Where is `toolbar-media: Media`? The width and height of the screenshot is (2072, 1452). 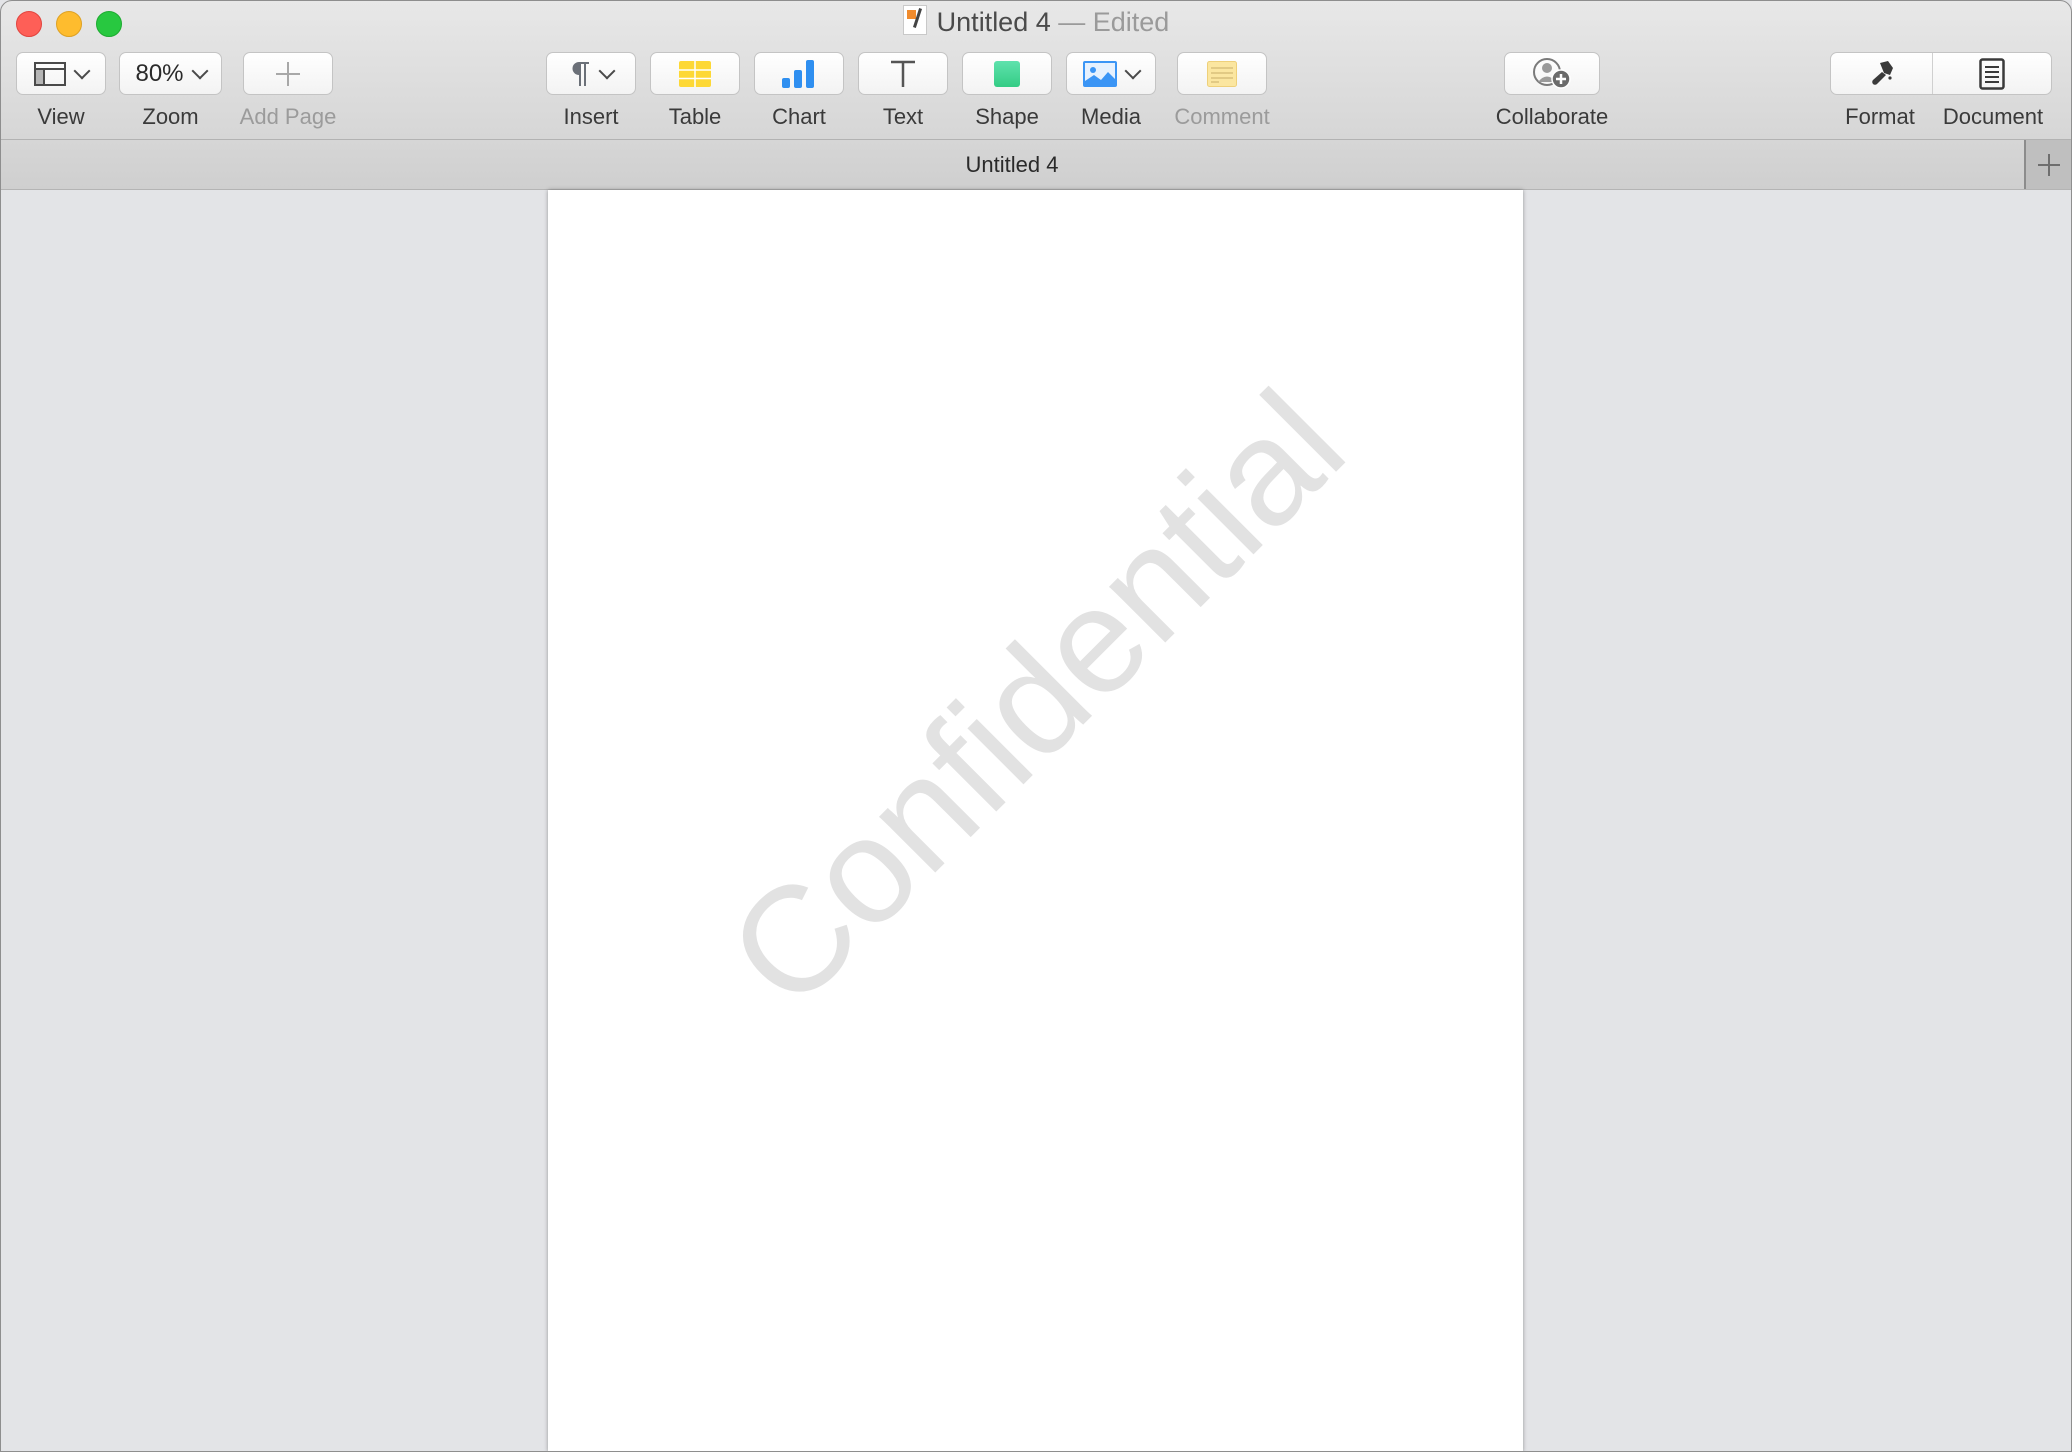 toolbar-media: Media is located at coordinates (1111, 90).